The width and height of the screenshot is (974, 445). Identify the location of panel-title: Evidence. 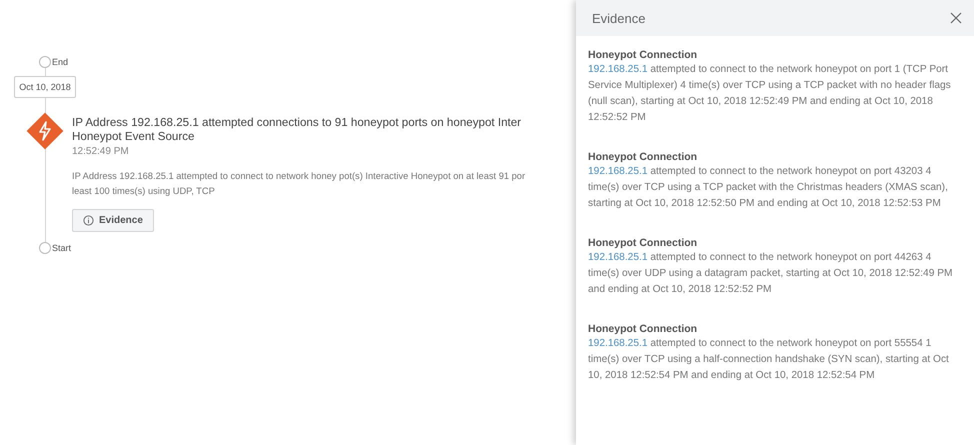
(619, 18).